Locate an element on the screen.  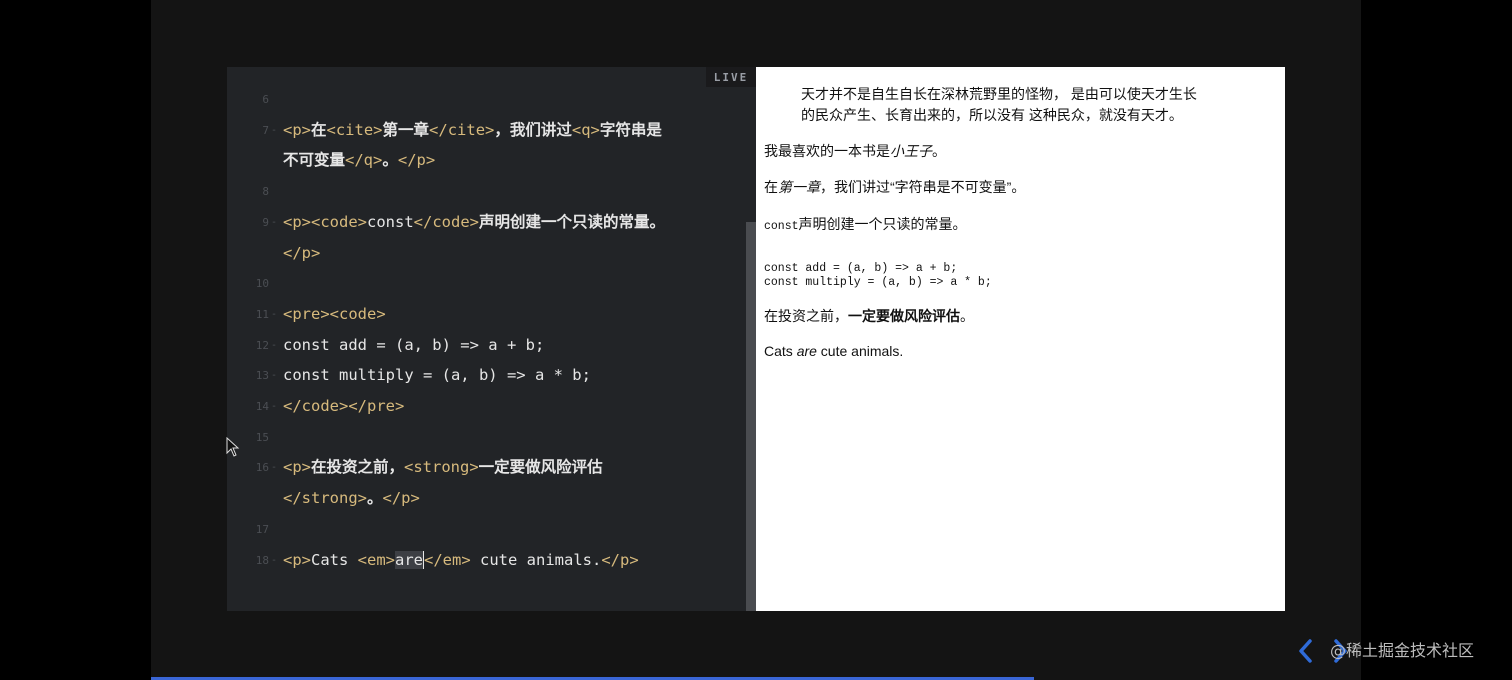
code-content: <p><code>const</code>声明创建一个只读的常量。 is located at coordinates (474, 222).